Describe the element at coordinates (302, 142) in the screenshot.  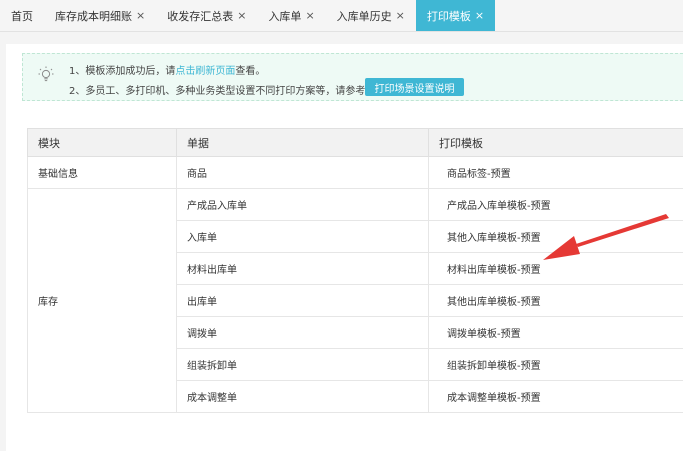
I see `header-document: 单据` at that location.